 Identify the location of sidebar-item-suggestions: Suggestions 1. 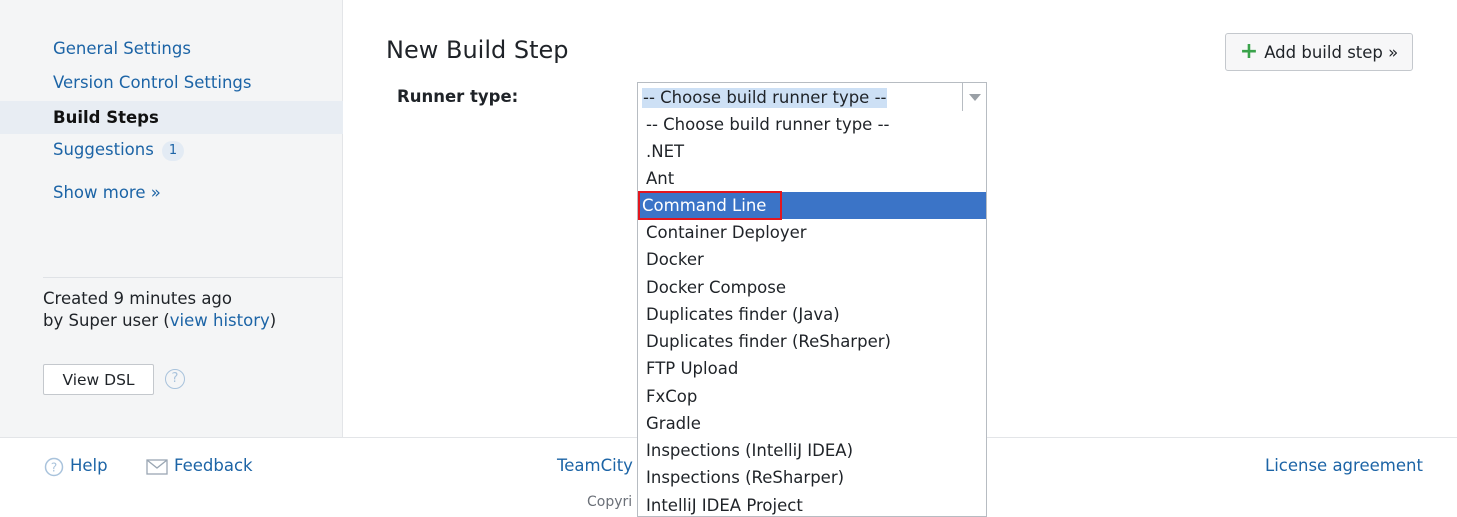
(119, 150).